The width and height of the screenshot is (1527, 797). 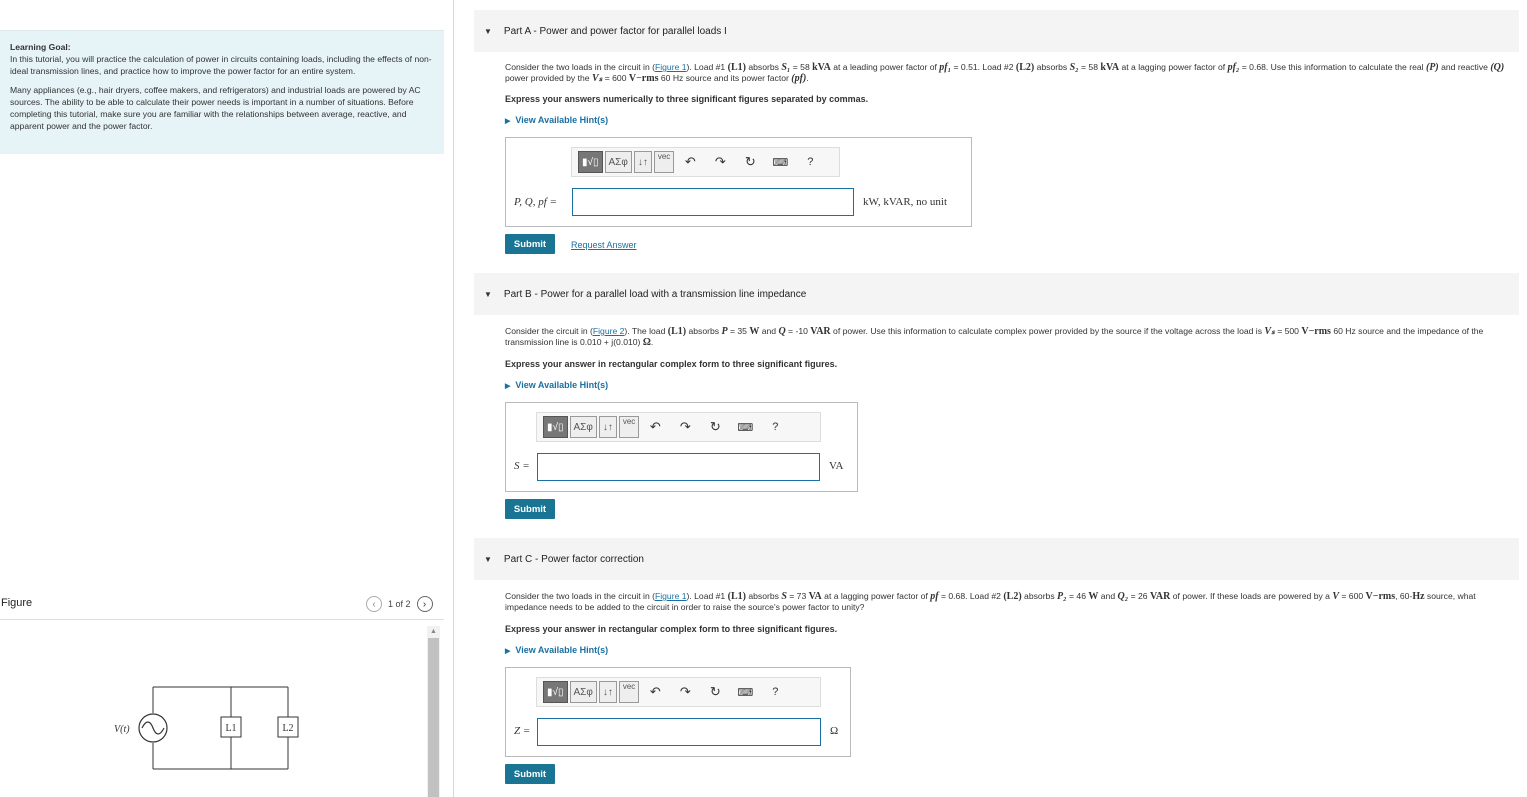 What do you see at coordinates (230, 728) in the screenshot?
I see `load1-label: L1` at bounding box center [230, 728].